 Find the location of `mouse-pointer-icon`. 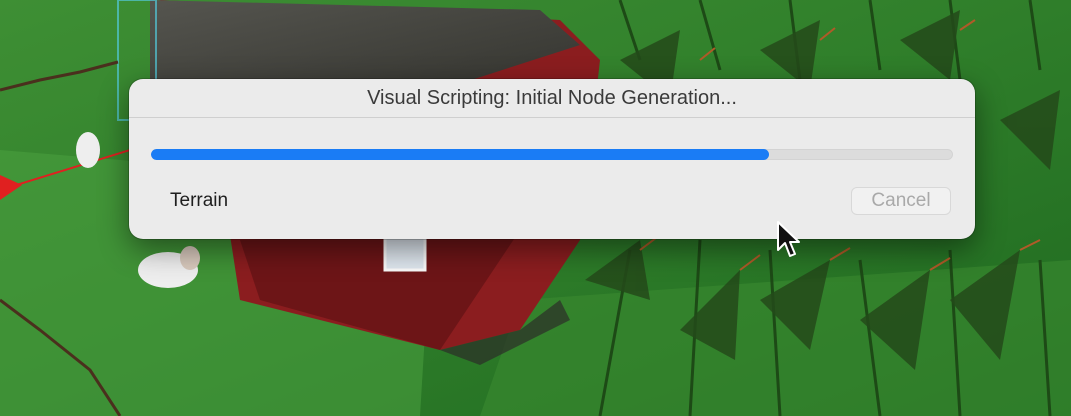

mouse-pointer-icon is located at coordinates (788, 239).